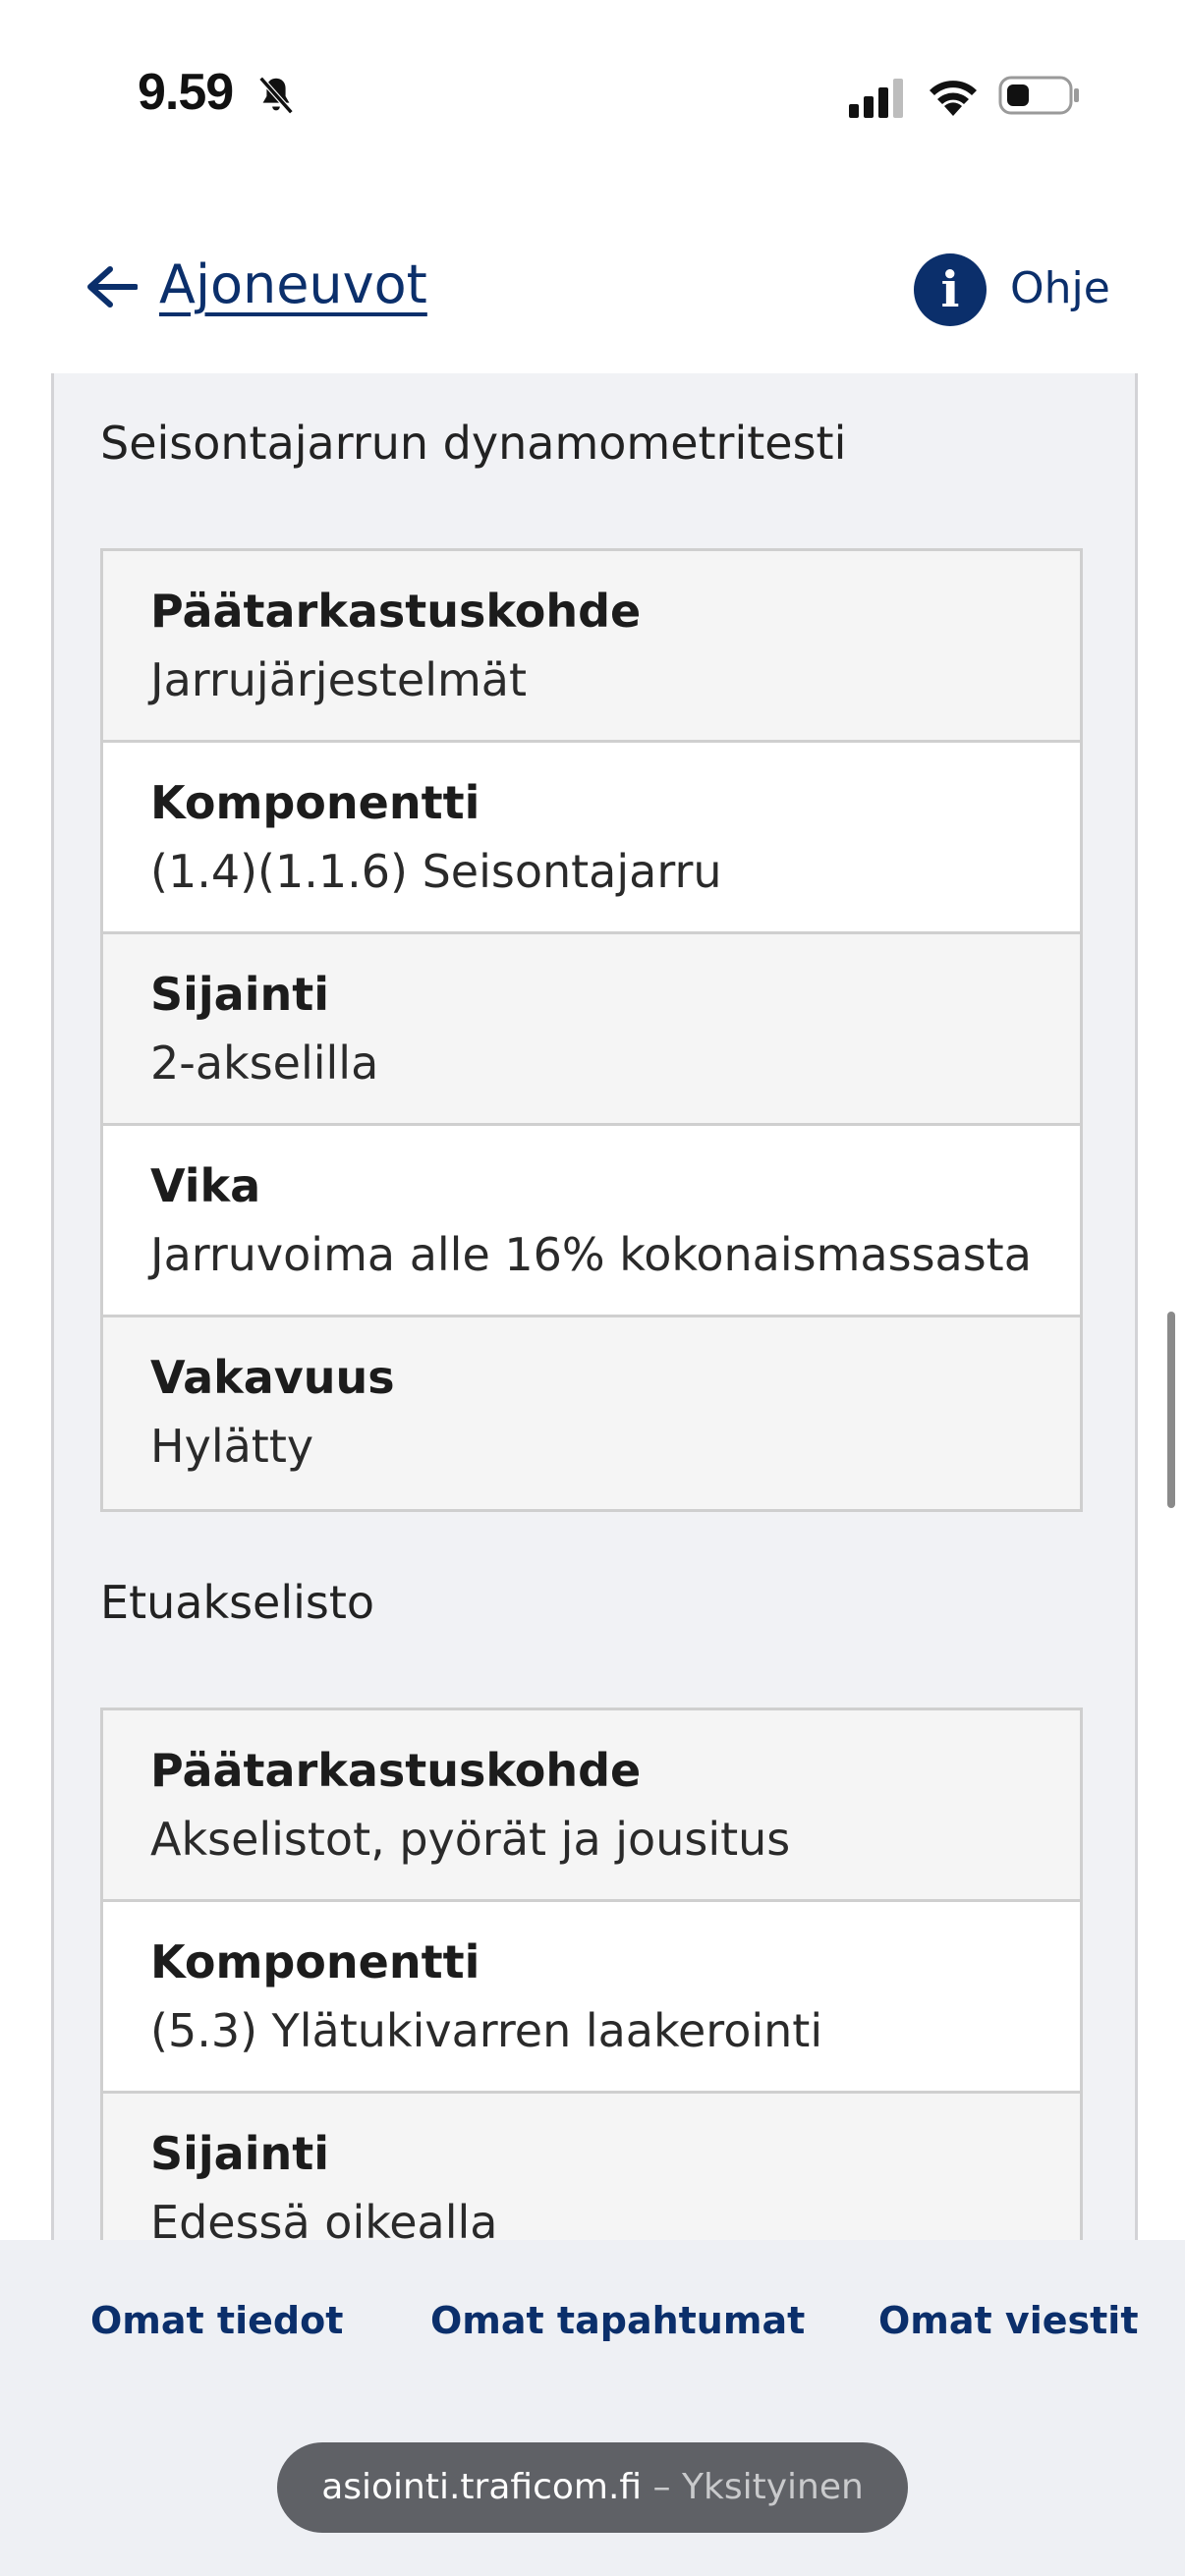  I want to click on table-row: Sijainti 2-akselilla, so click(592, 1030).